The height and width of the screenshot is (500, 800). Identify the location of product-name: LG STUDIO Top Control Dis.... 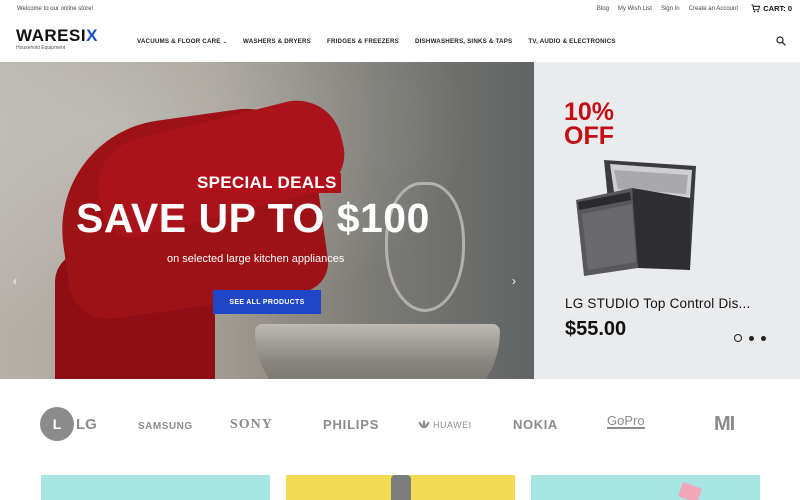
(657, 303).